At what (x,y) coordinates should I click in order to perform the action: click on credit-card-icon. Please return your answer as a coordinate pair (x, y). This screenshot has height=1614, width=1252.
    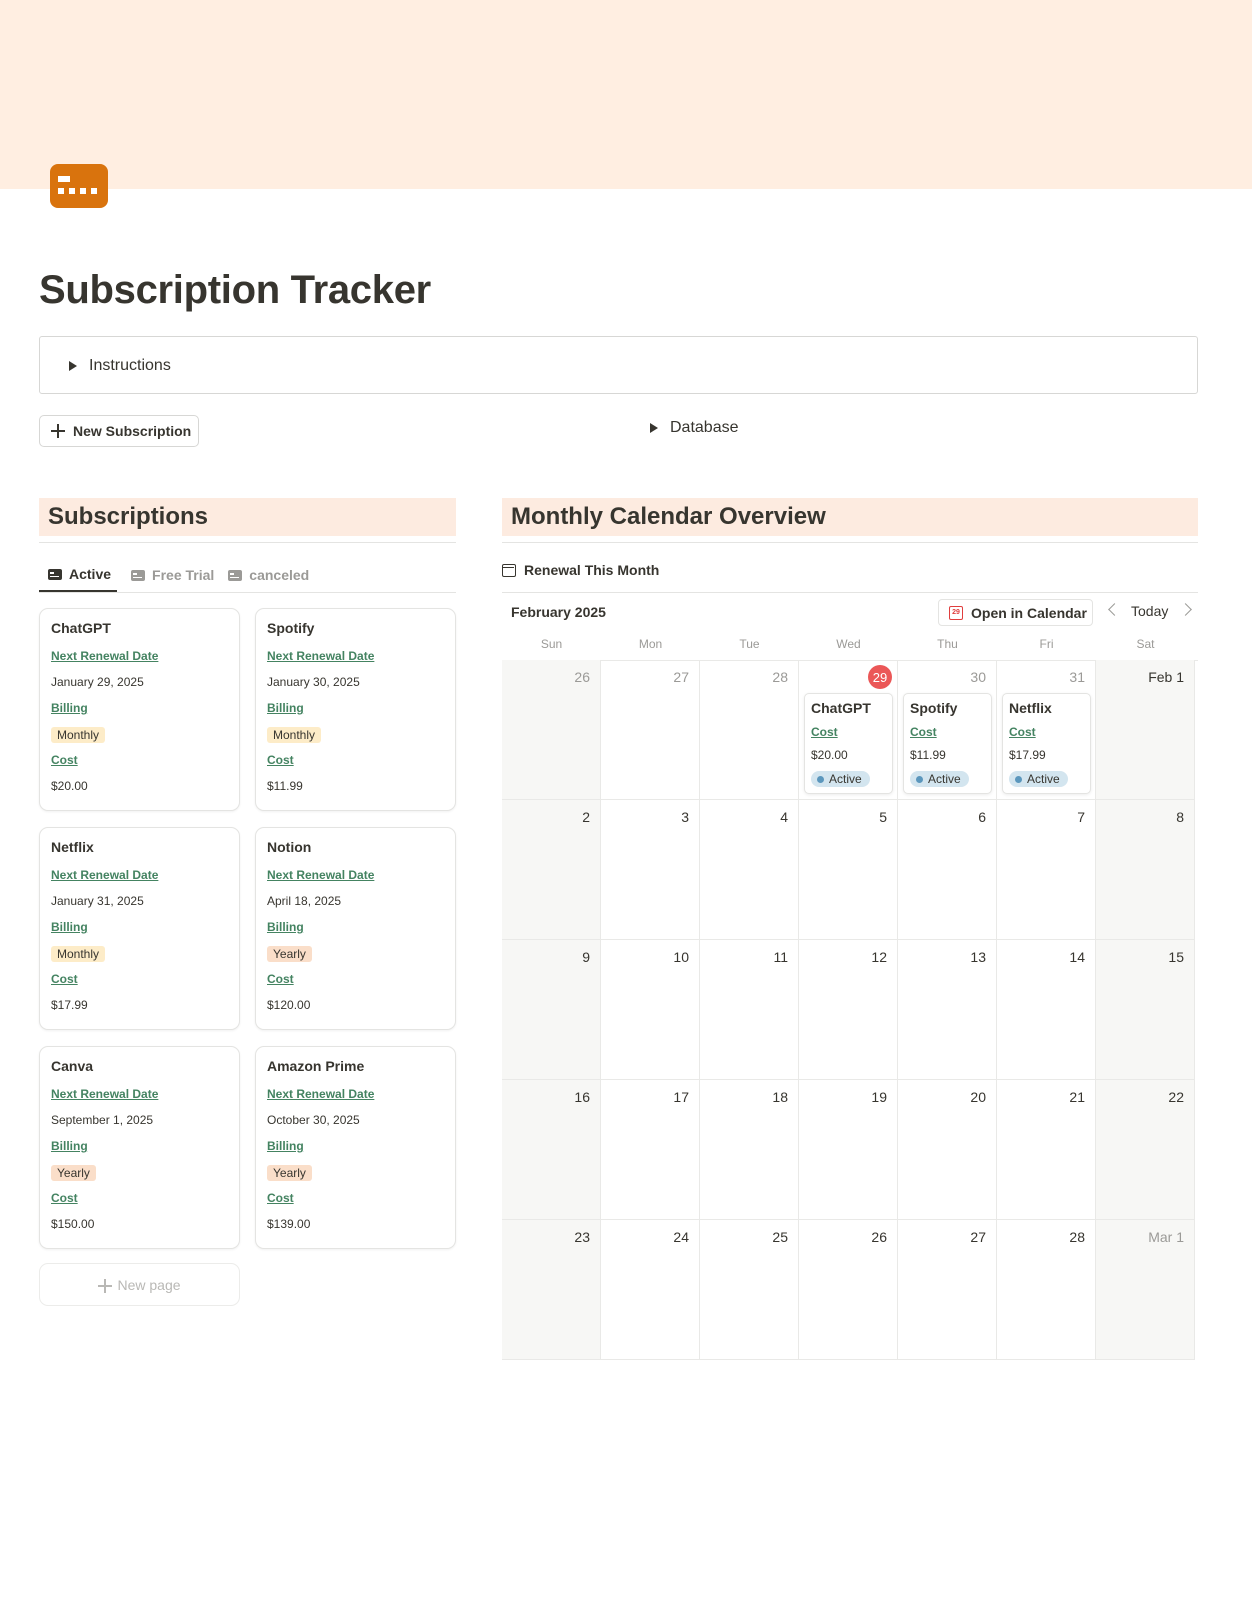
    Looking at the image, I should click on (79, 186).